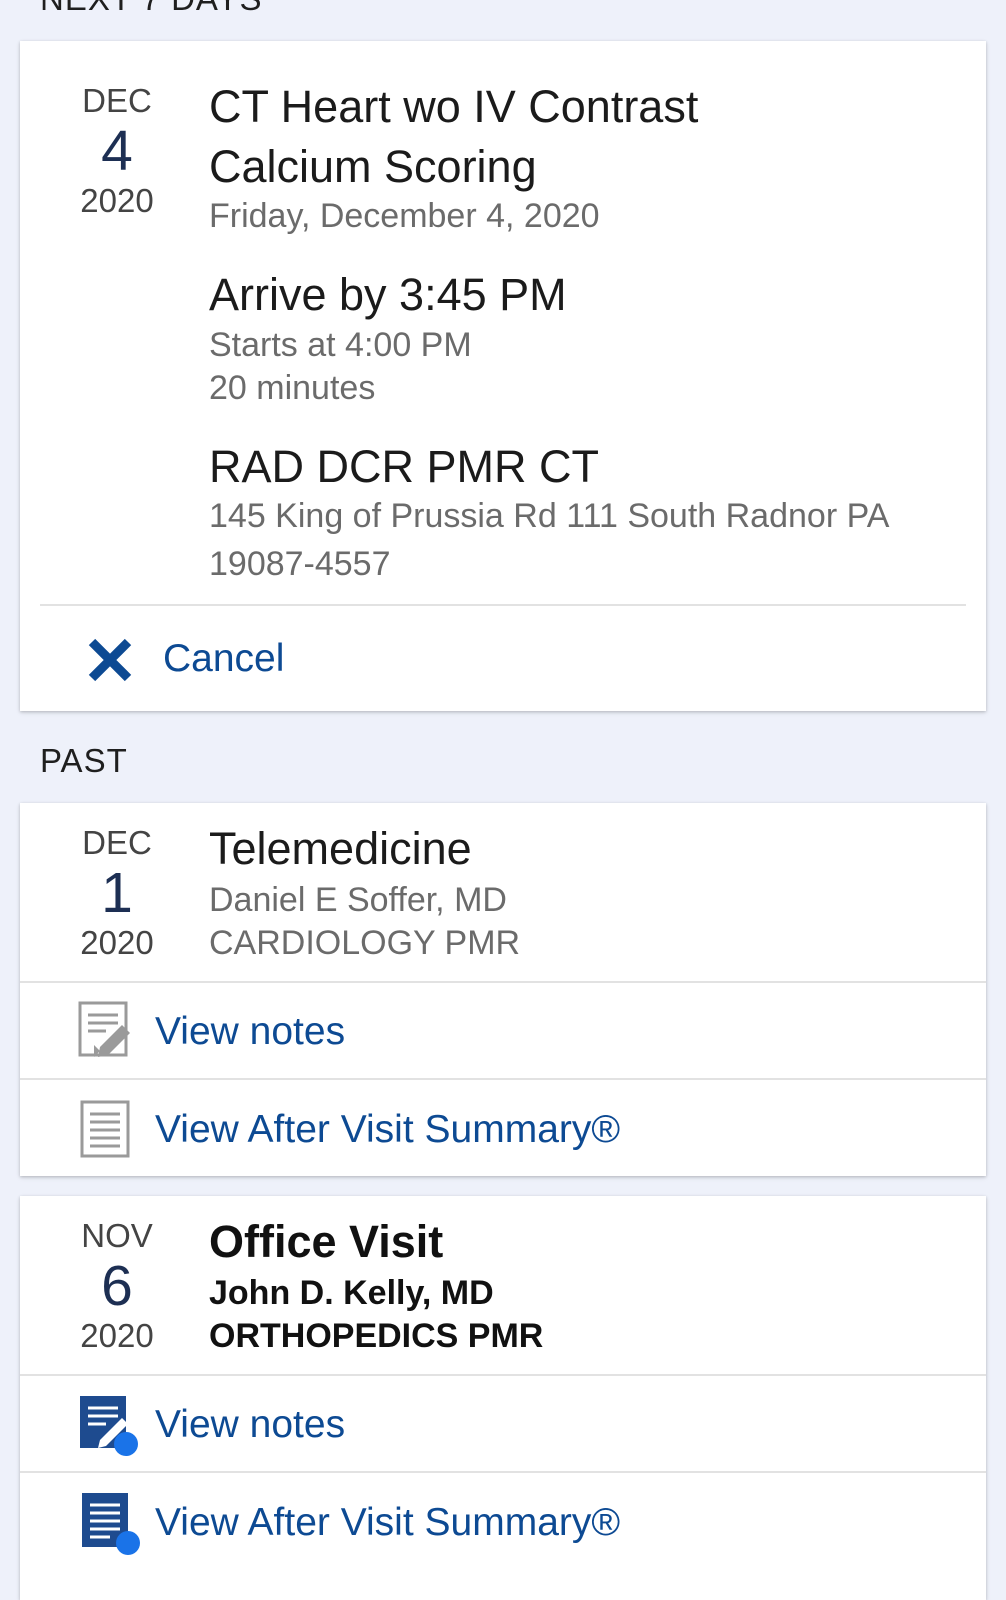  What do you see at coordinates (365, 943) in the screenshot?
I see `department: CARDIOLOGY PMR` at bounding box center [365, 943].